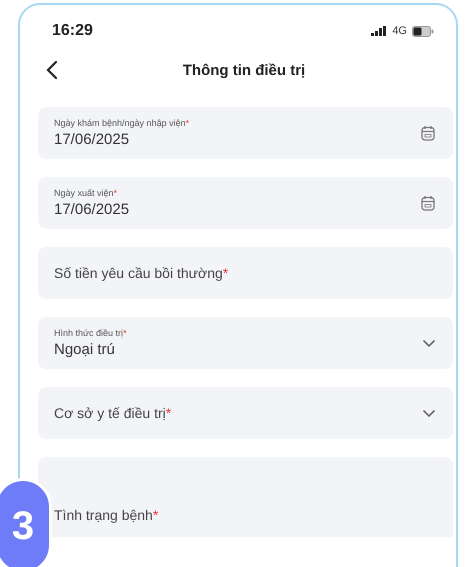 This screenshot has height=567, width=465. Describe the element at coordinates (245, 273) in the screenshot. I see `input-field: Số tiền yêu cầu bồi thường*` at that location.